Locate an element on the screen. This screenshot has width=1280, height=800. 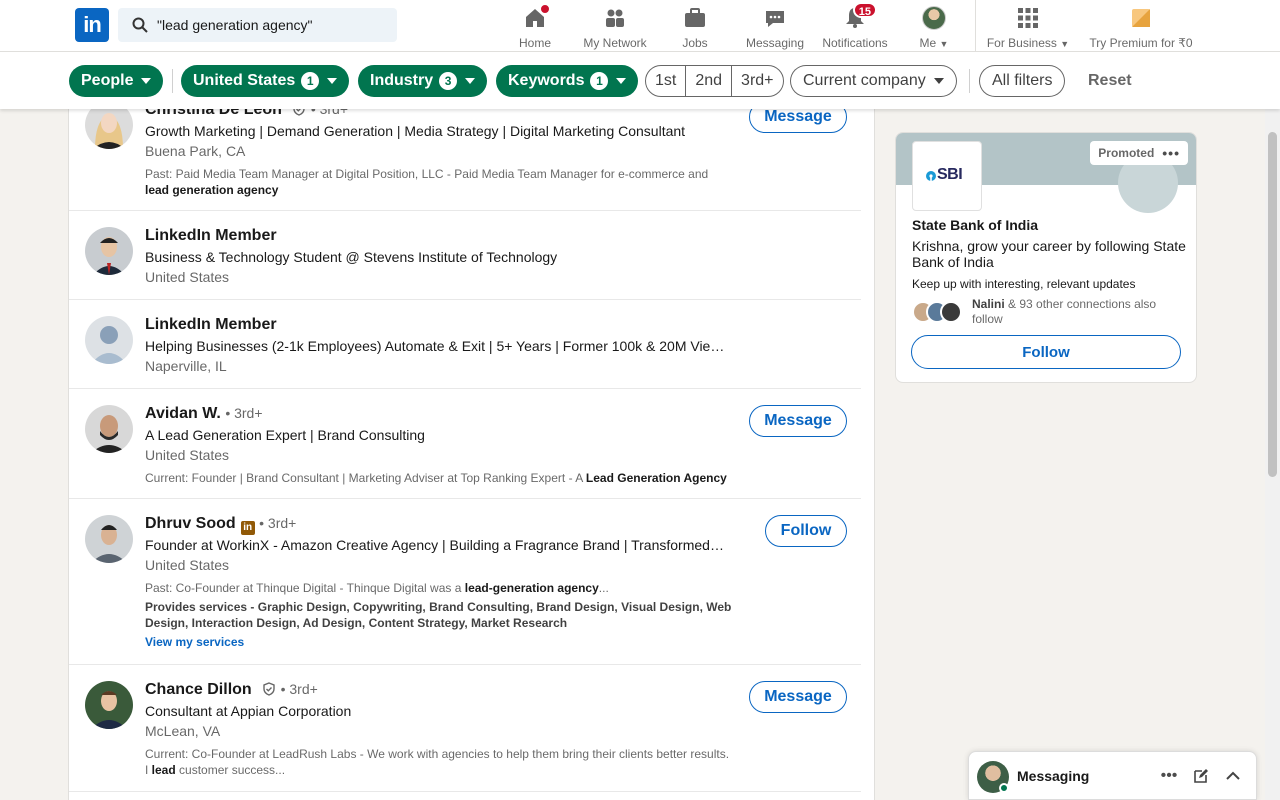
linkedin-logo: in is located at coordinates (92, 25).